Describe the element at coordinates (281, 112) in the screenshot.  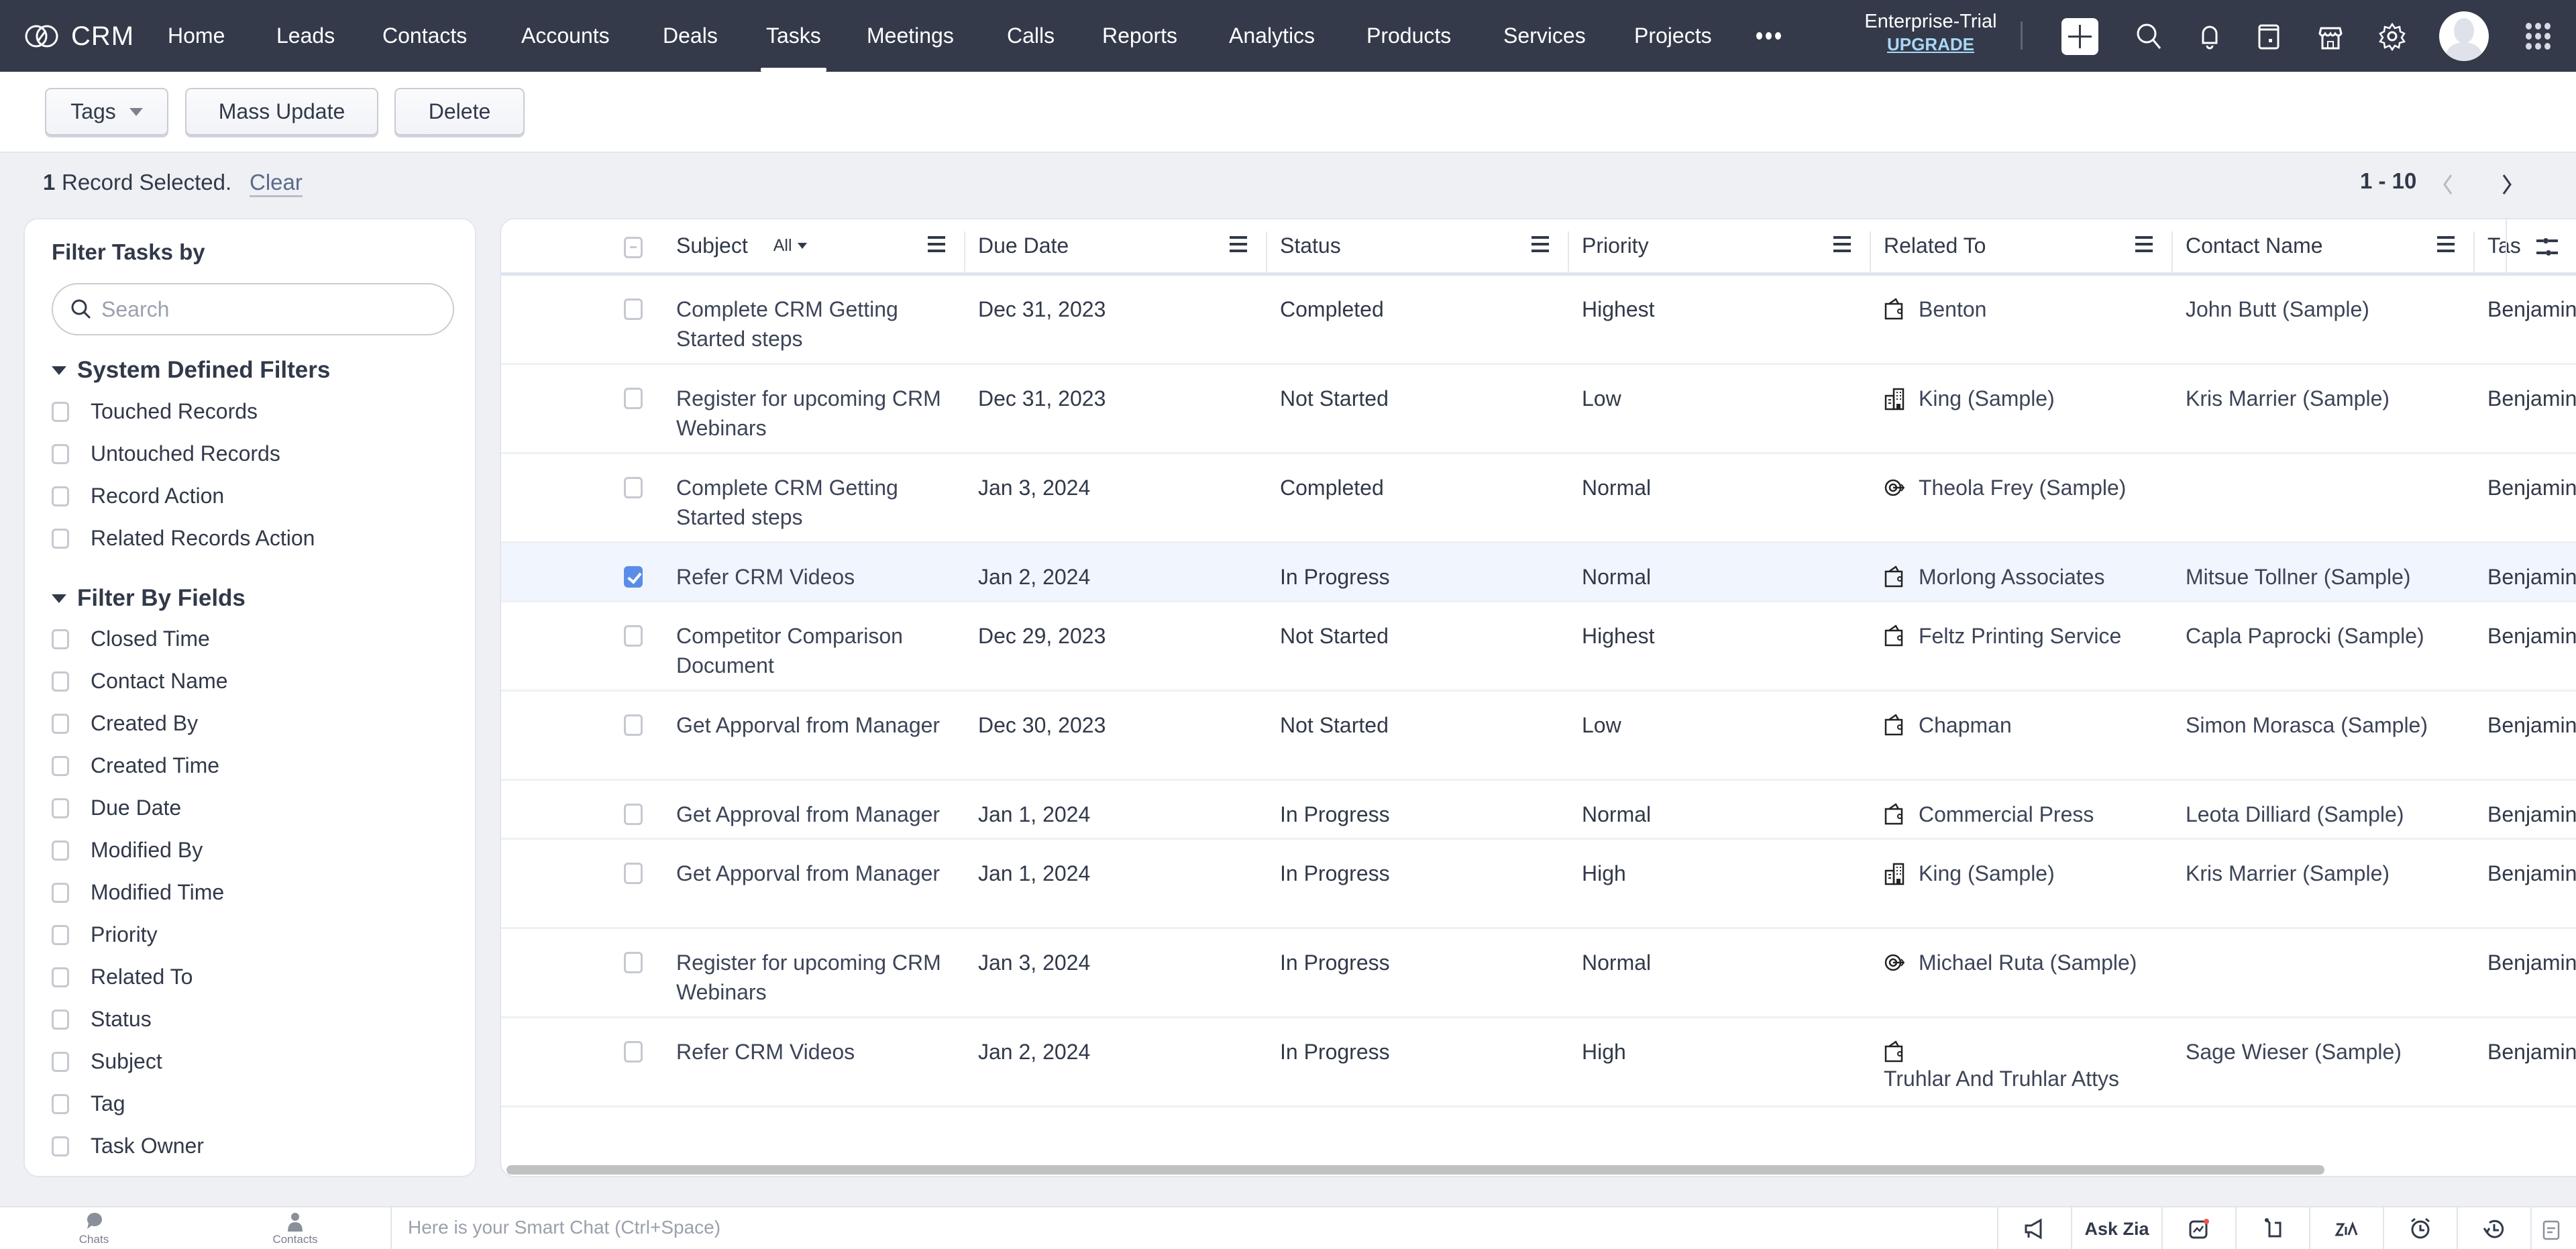
I see `mass-update-button: Mass Update` at that location.